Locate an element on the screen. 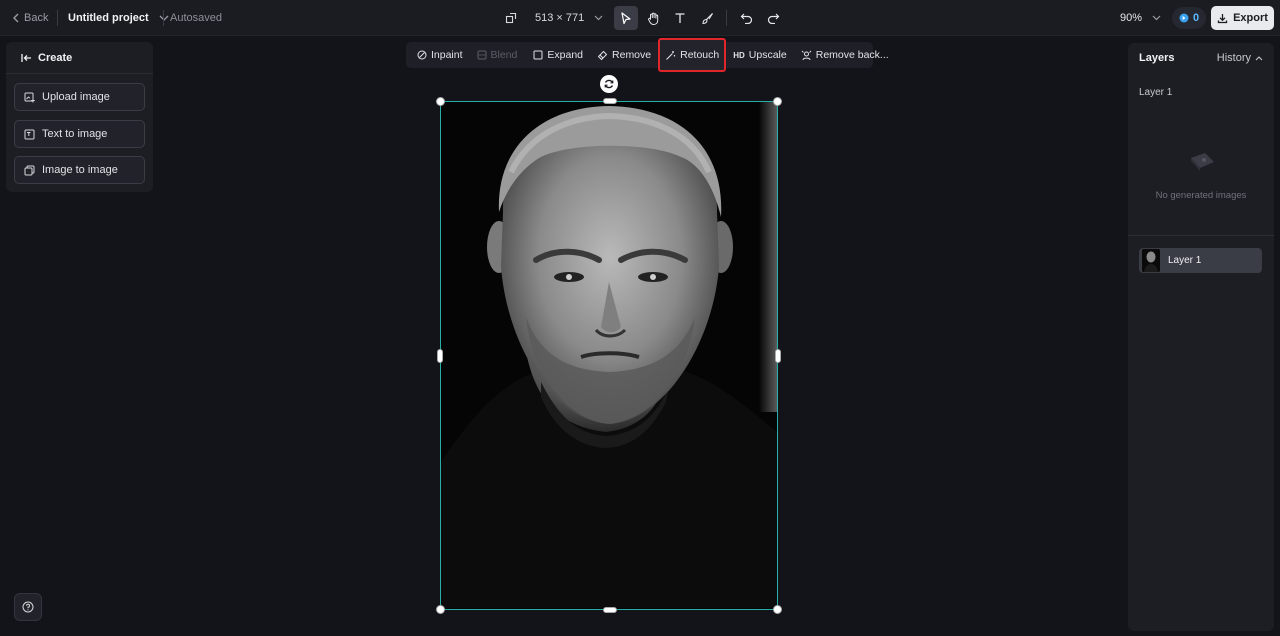  export-button: Export is located at coordinates (1242, 18).